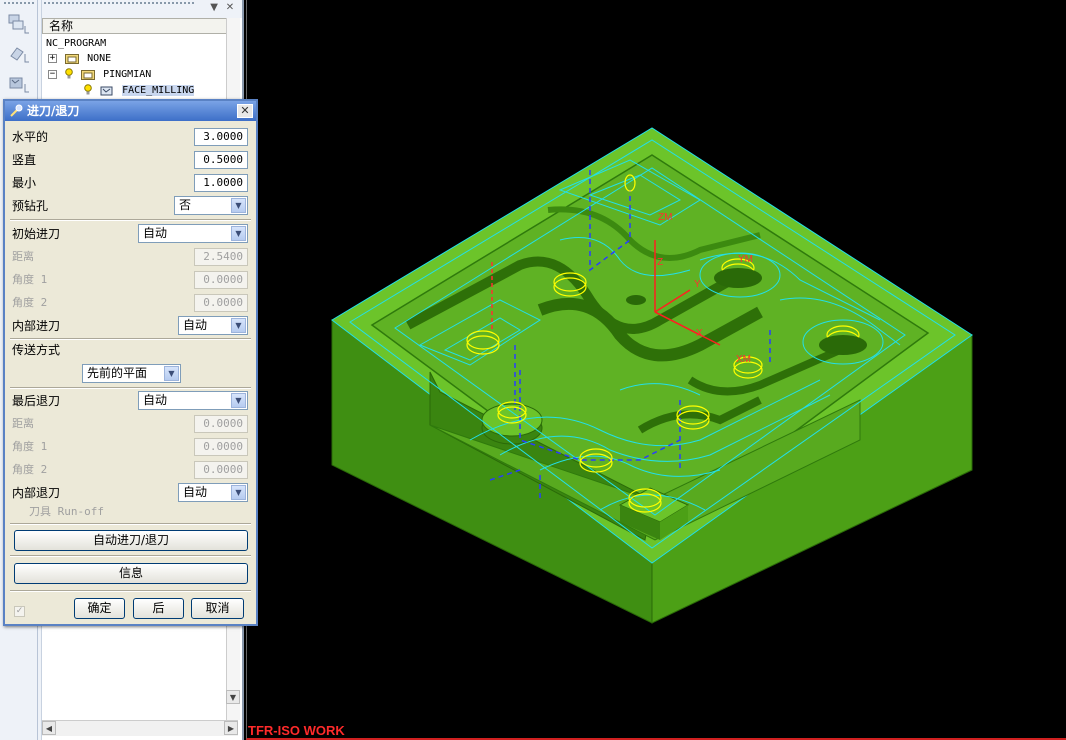  What do you see at coordinates (195, 325) in the screenshot?
I see `internal-engage-value: 自动` at bounding box center [195, 325].